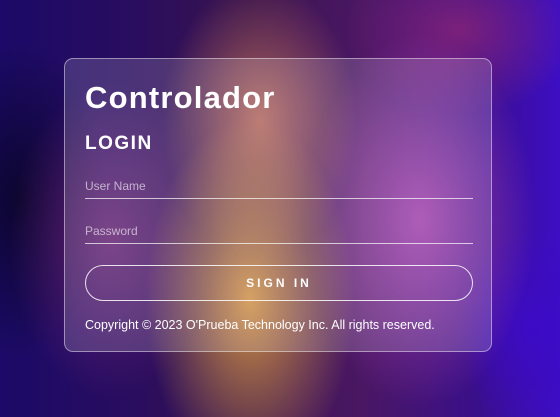 This screenshot has height=417, width=560. Describe the element at coordinates (279, 283) in the screenshot. I see `sign-in-button: SIGN IN` at that location.